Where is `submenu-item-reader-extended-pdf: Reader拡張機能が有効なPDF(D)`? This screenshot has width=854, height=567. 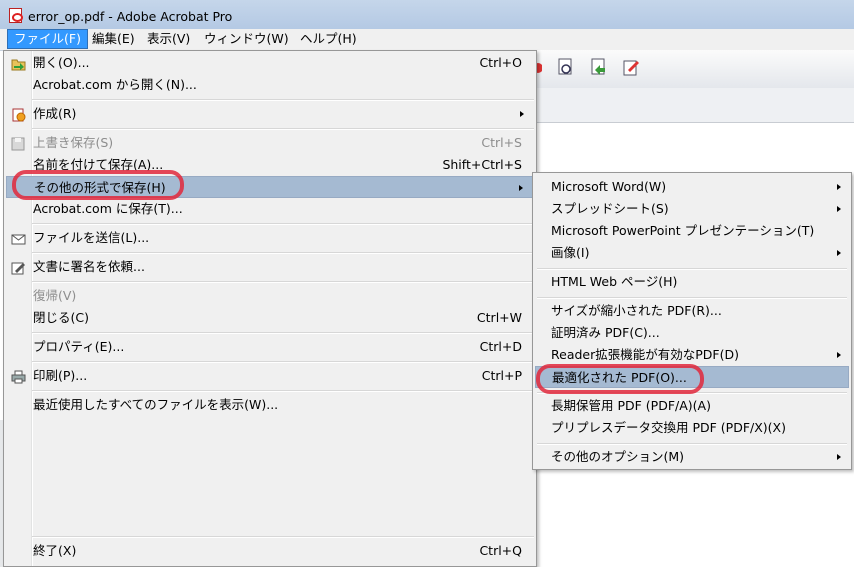 submenu-item-reader-extended-pdf: Reader拡張機能が有効なPDF(D) is located at coordinates (692, 355).